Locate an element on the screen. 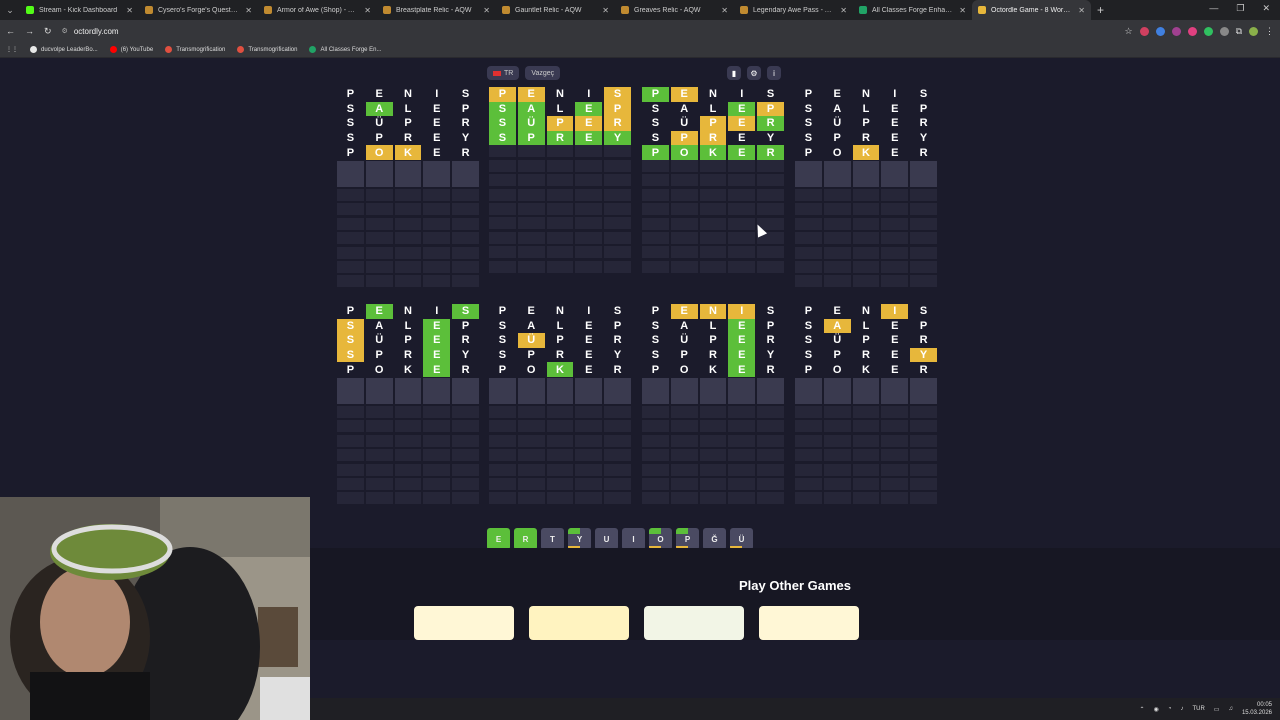 Image resolution: width=1280 pixels, height=720 pixels. key-u: U is located at coordinates (606, 539).